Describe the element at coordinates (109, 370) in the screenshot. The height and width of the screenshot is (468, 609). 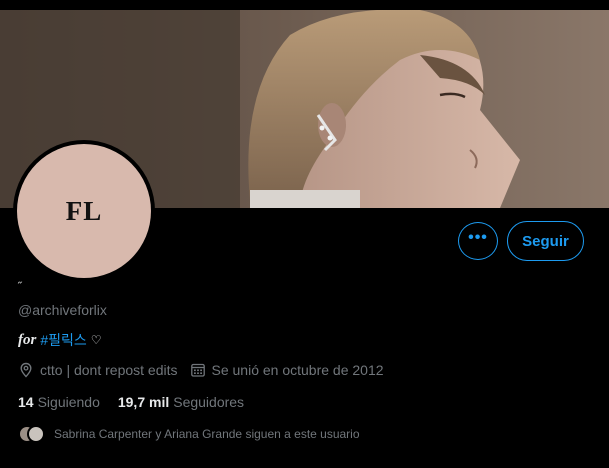
I see `location-text: ctto | dont repost edits` at that location.